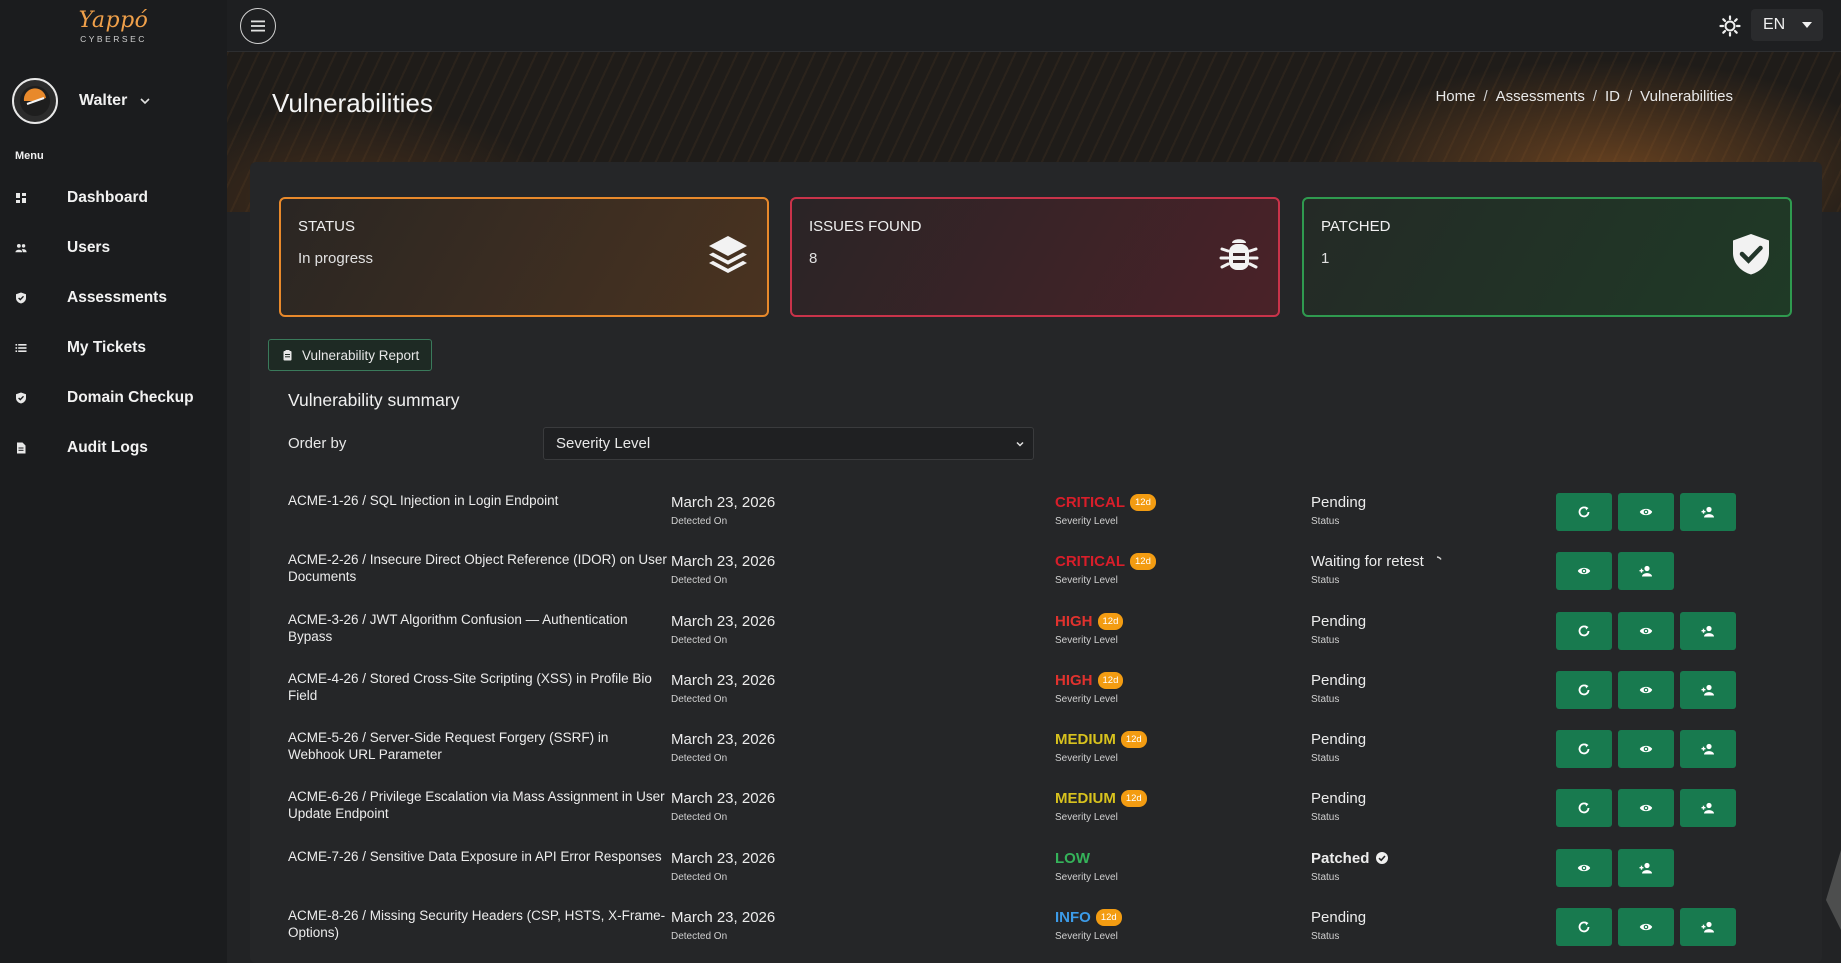  I want to click on breadcrumb-id: ID, so click(1612, 96).